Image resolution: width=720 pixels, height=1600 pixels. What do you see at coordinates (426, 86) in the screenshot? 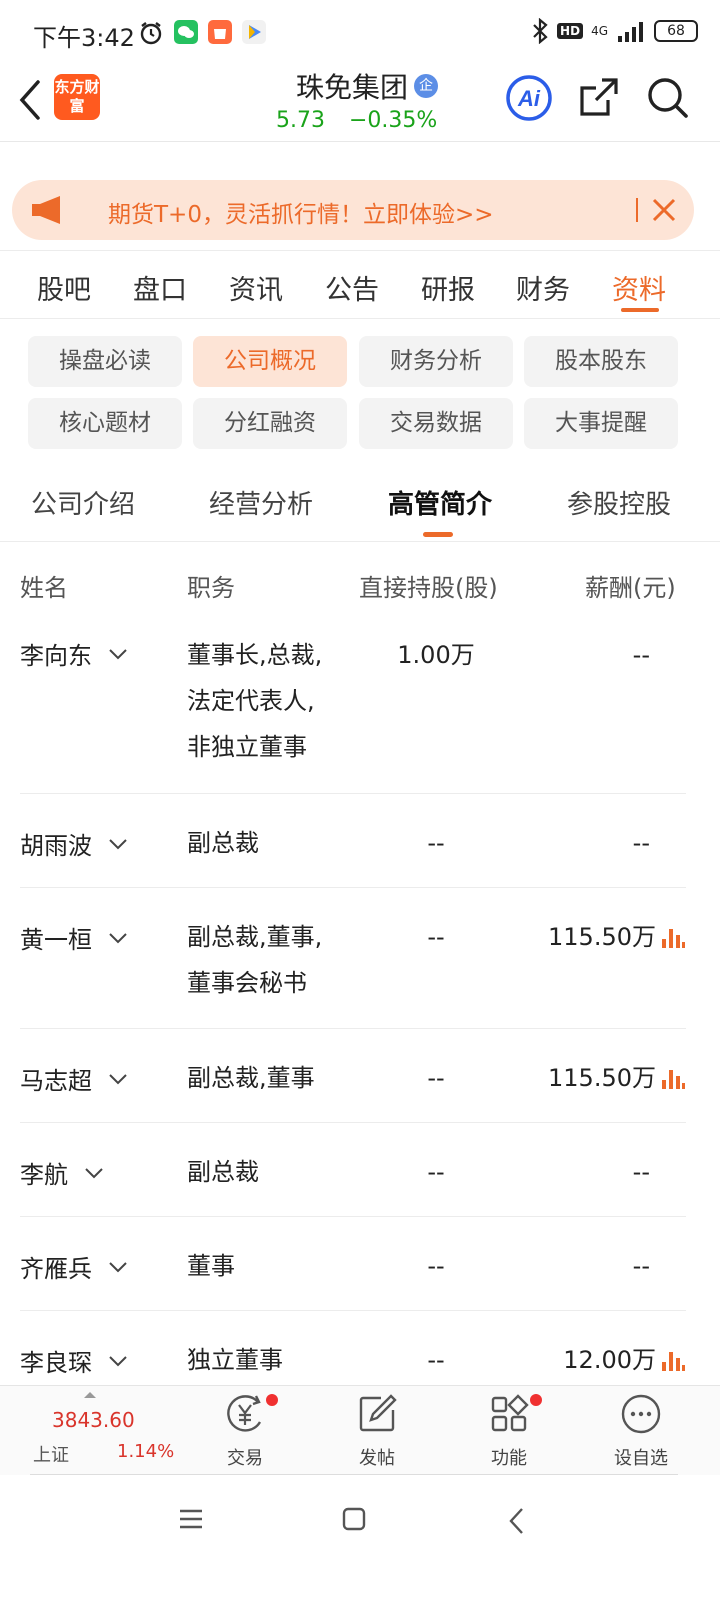
I see `enterprise-badge: 企` at bounding box center [426, 86].